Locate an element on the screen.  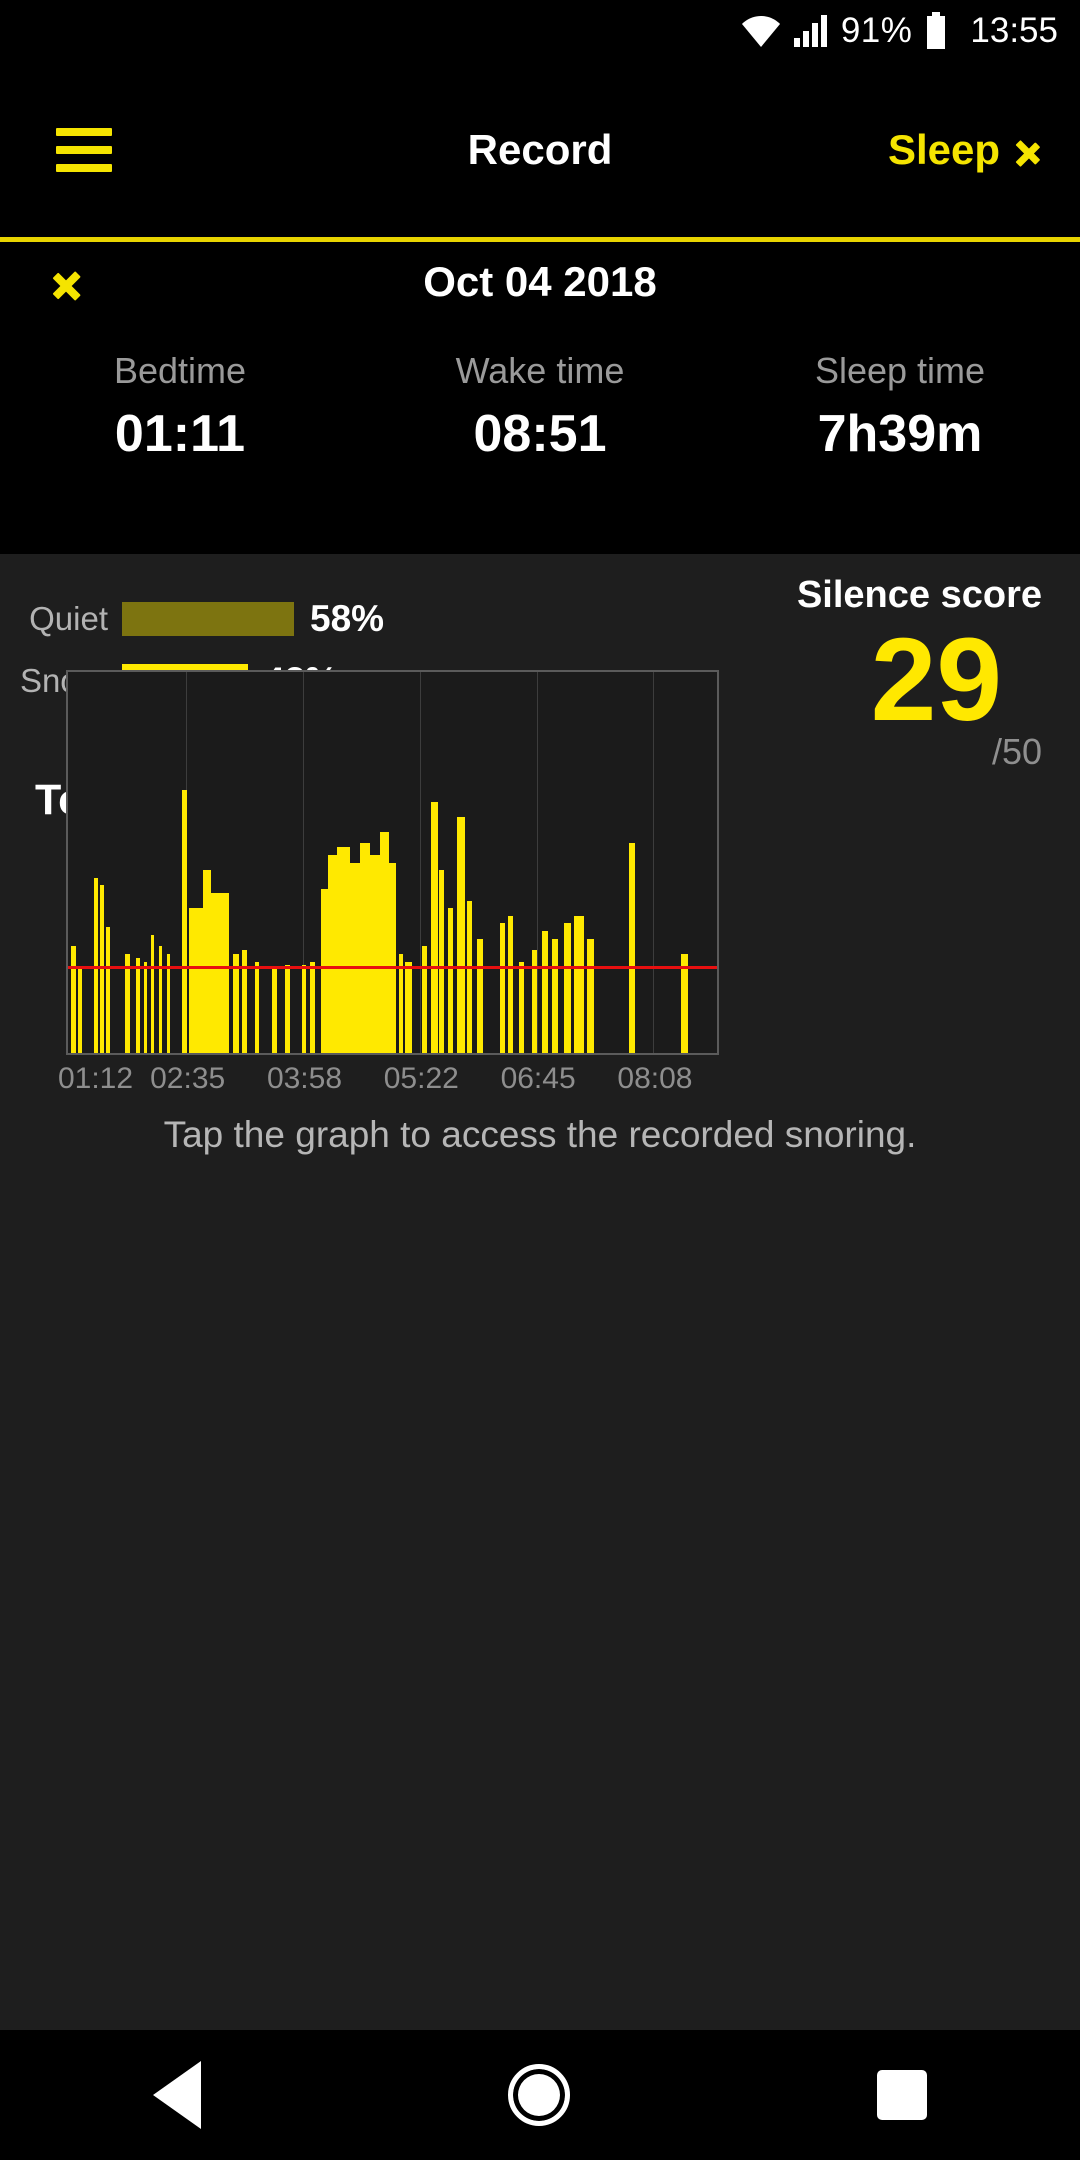
chart-x-tick-label: 06:45 is located at coordinates (538, 1078).